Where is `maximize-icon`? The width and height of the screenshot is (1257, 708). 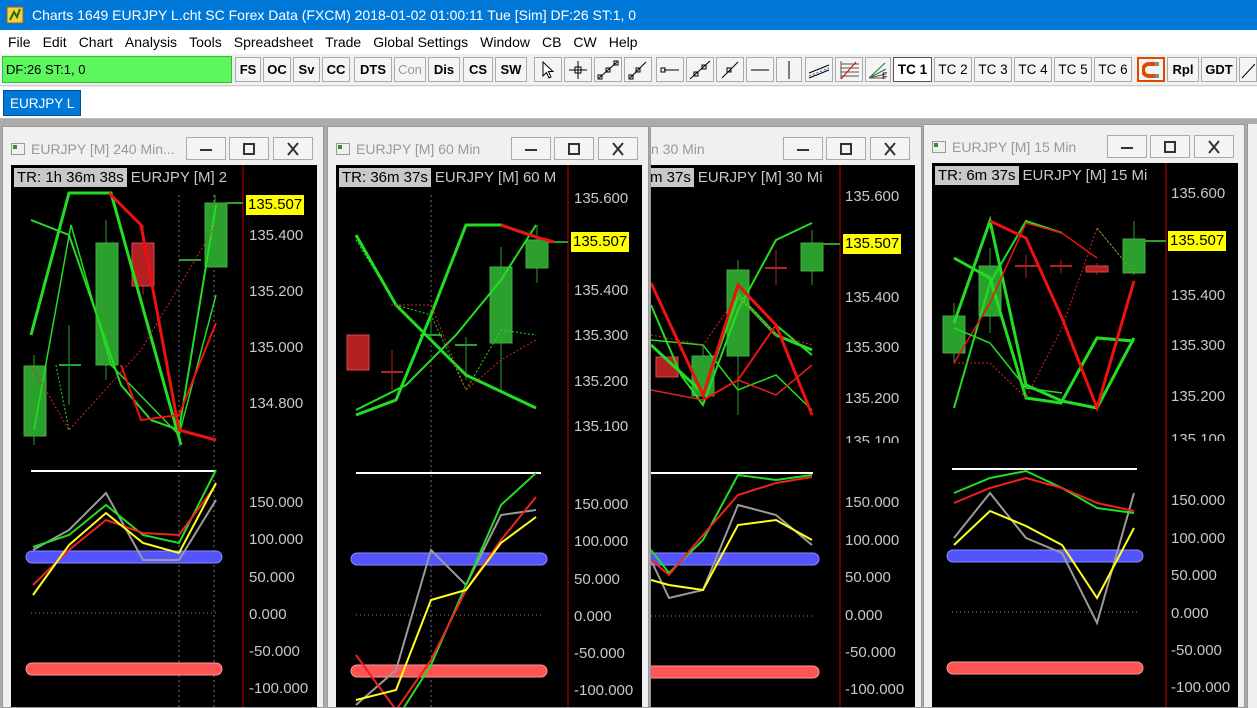 maximize-icon is located at coordinates (574, 148).